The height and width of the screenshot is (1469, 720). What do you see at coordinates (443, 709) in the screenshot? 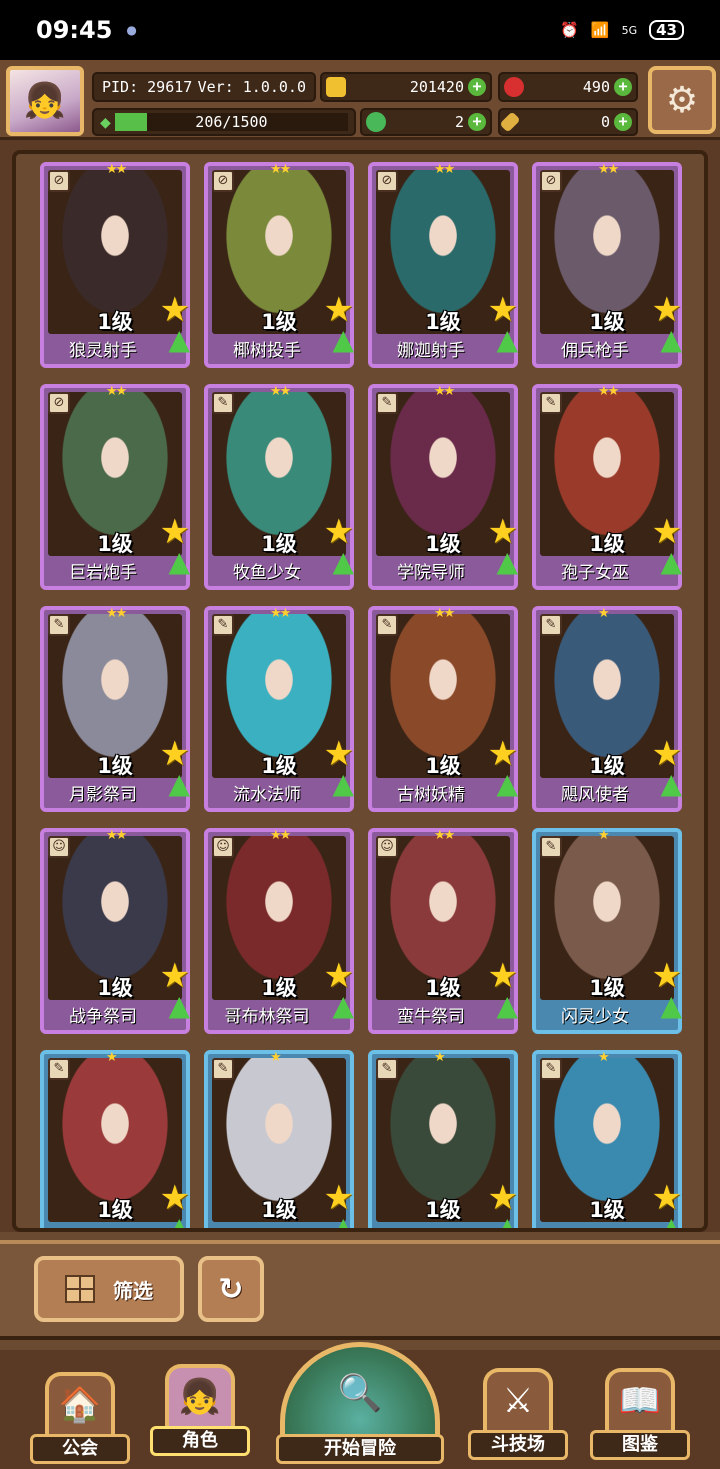
I see `character-card: ✎ ★★ 1级 ★ ▲ 古树妖精` at bounding box center [443, 709].